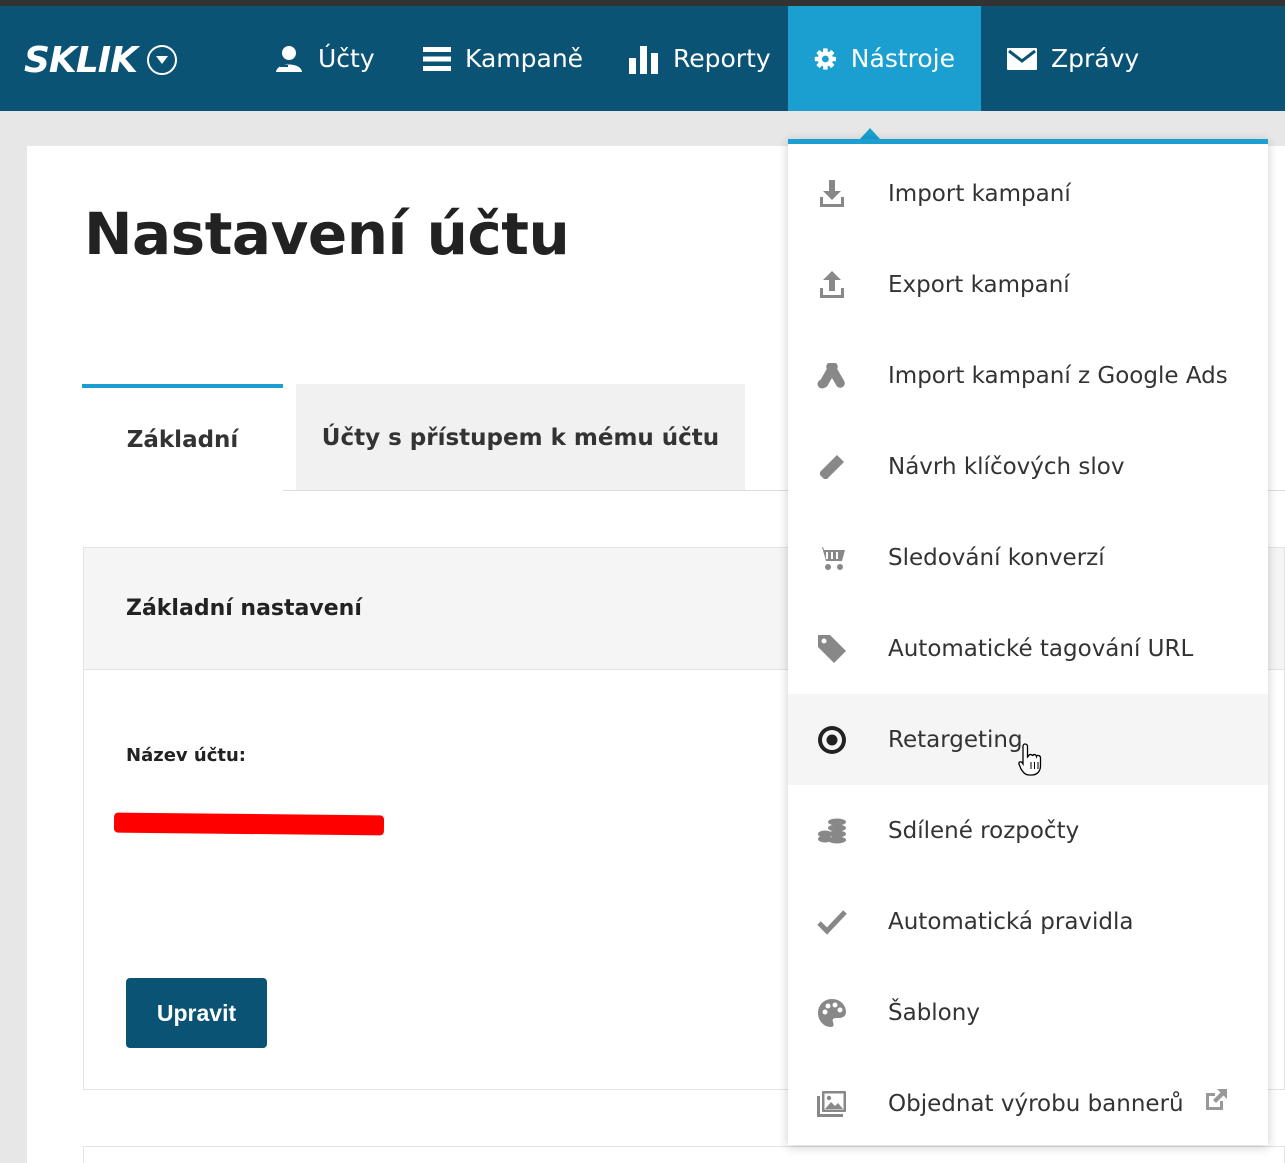  I want to click on menu-item-sledovani-konverzi: Sledování konverzí, so click(1028, 557).